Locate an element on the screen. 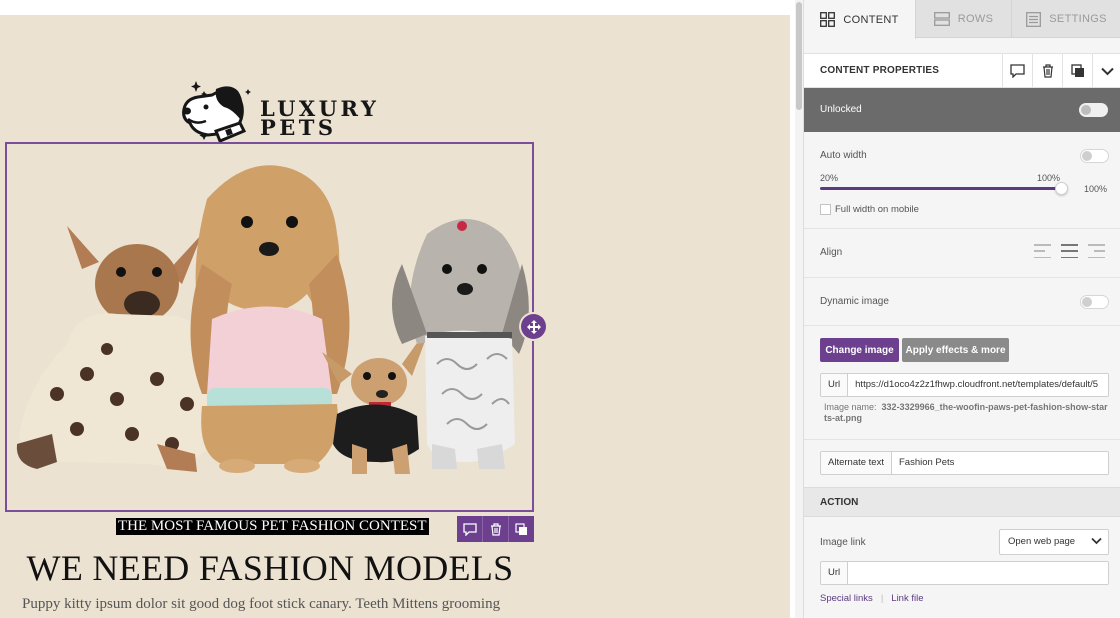  slider-min-label: 20% is located at coordinates (829, 178).